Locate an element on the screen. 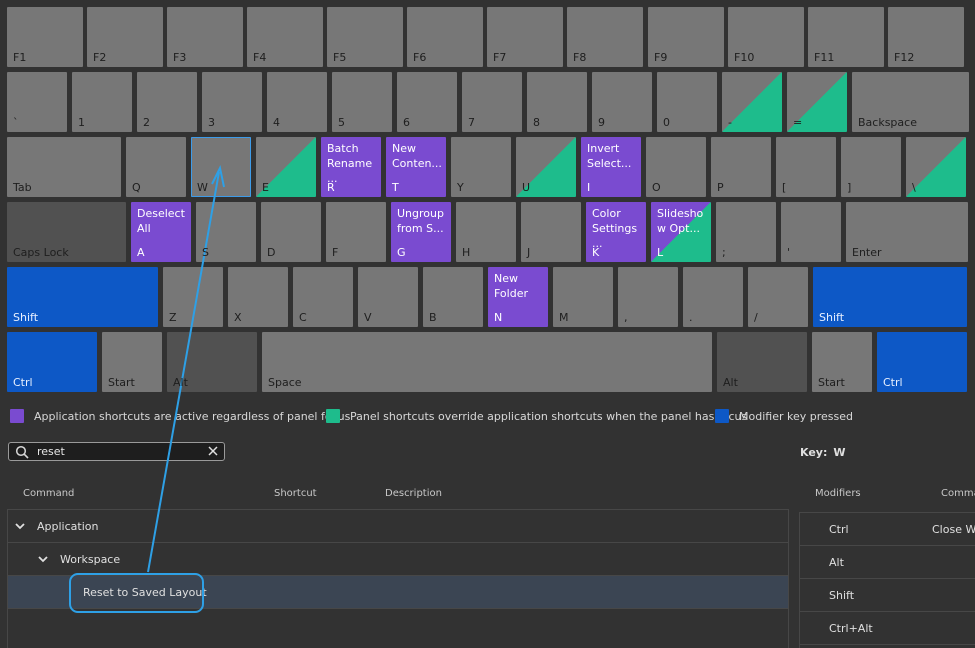 Image resolution: width=975 pixels, height=648 pixels. key-f11: F11 is located at coordinates (846, 37).